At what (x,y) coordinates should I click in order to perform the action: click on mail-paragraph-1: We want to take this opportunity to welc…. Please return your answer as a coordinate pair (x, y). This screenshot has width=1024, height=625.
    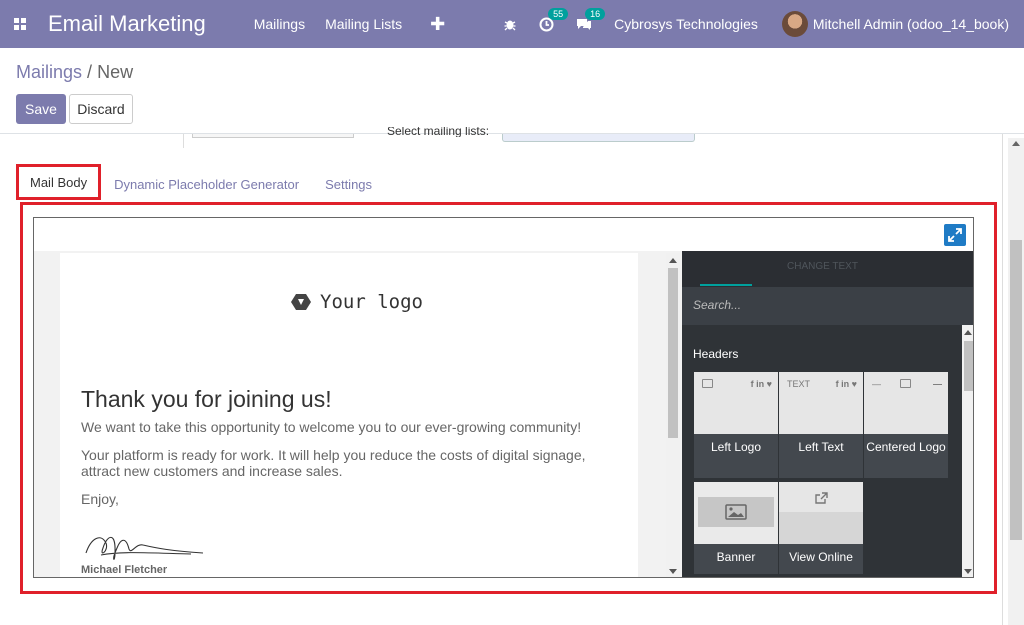
    Looking at the image, I should click on (341, 427).